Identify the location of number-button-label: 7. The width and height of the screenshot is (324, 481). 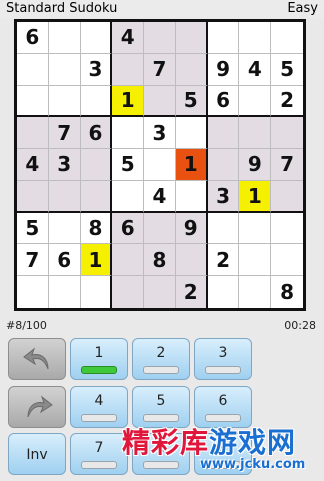
(99, 448).